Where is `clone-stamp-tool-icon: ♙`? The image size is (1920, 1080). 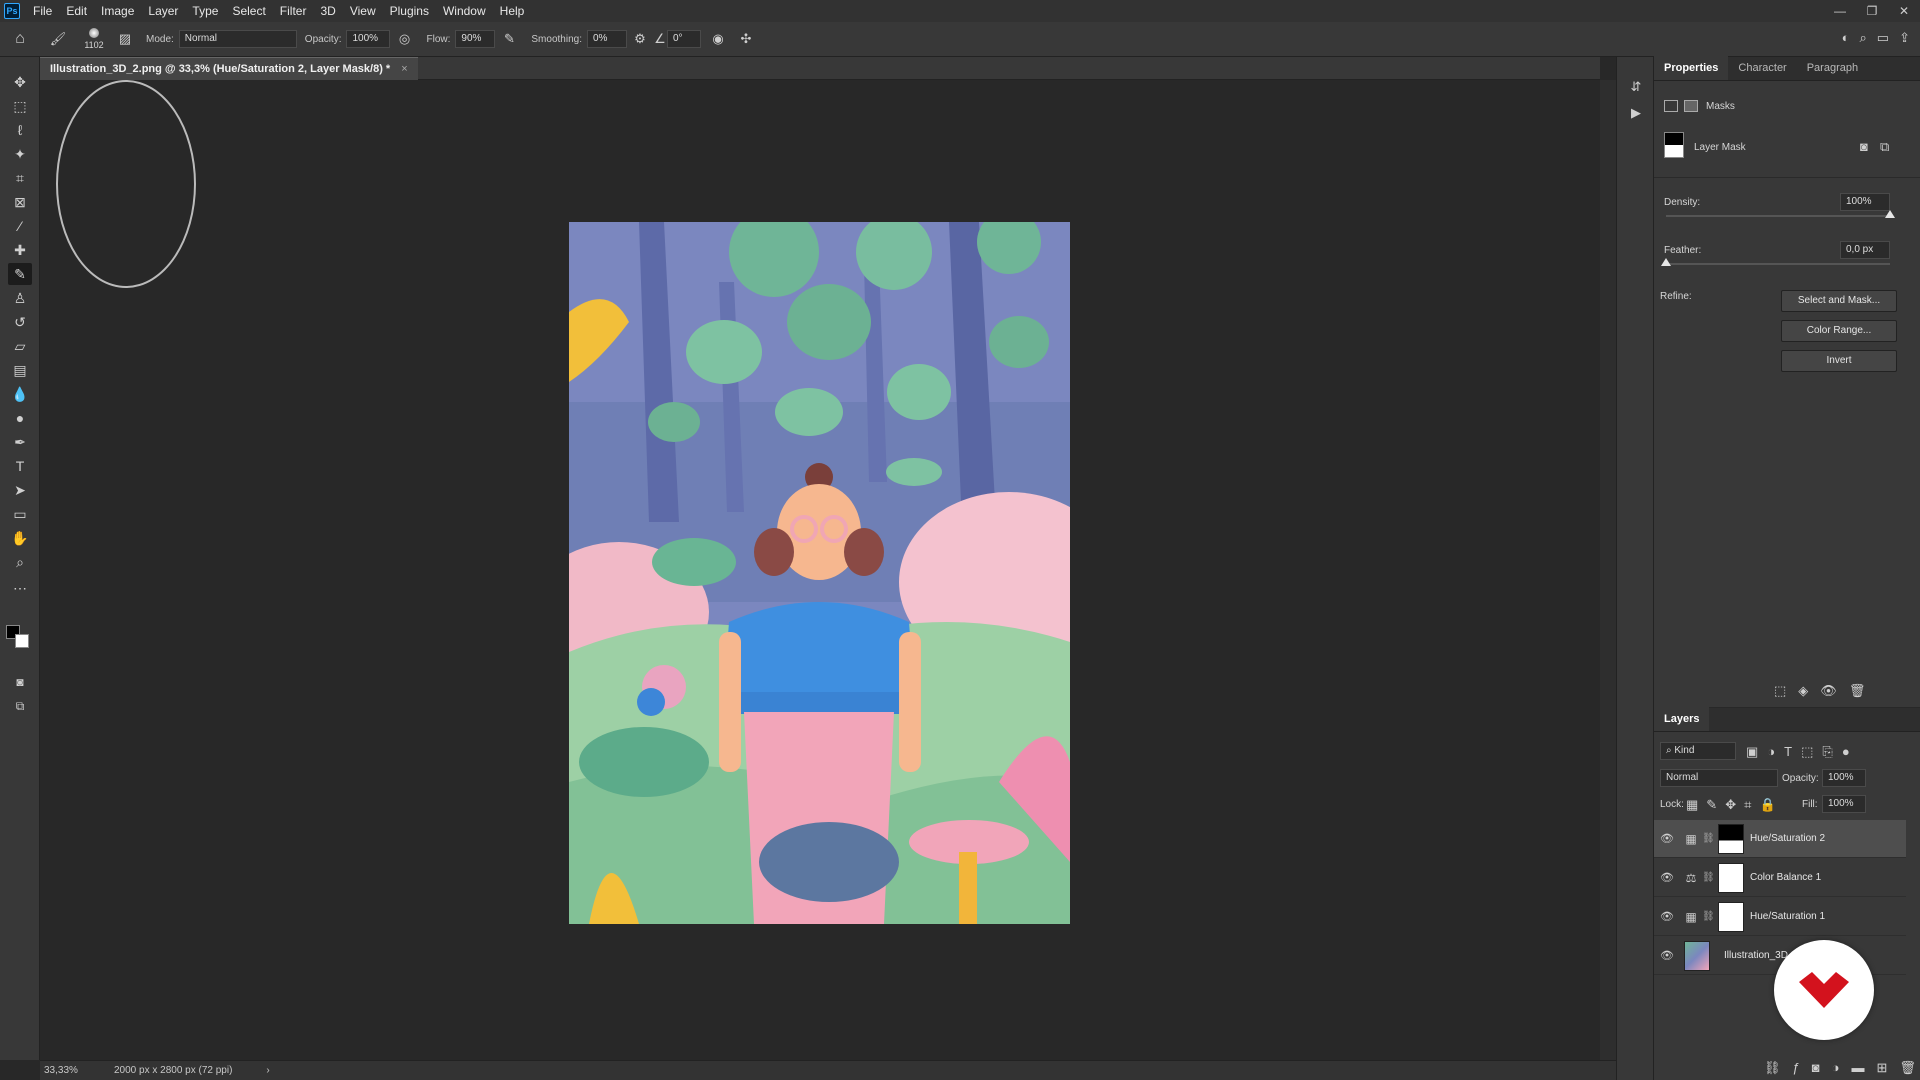 clone-stamp-tool-icon: ♙ is located at coordinates (20, 298).